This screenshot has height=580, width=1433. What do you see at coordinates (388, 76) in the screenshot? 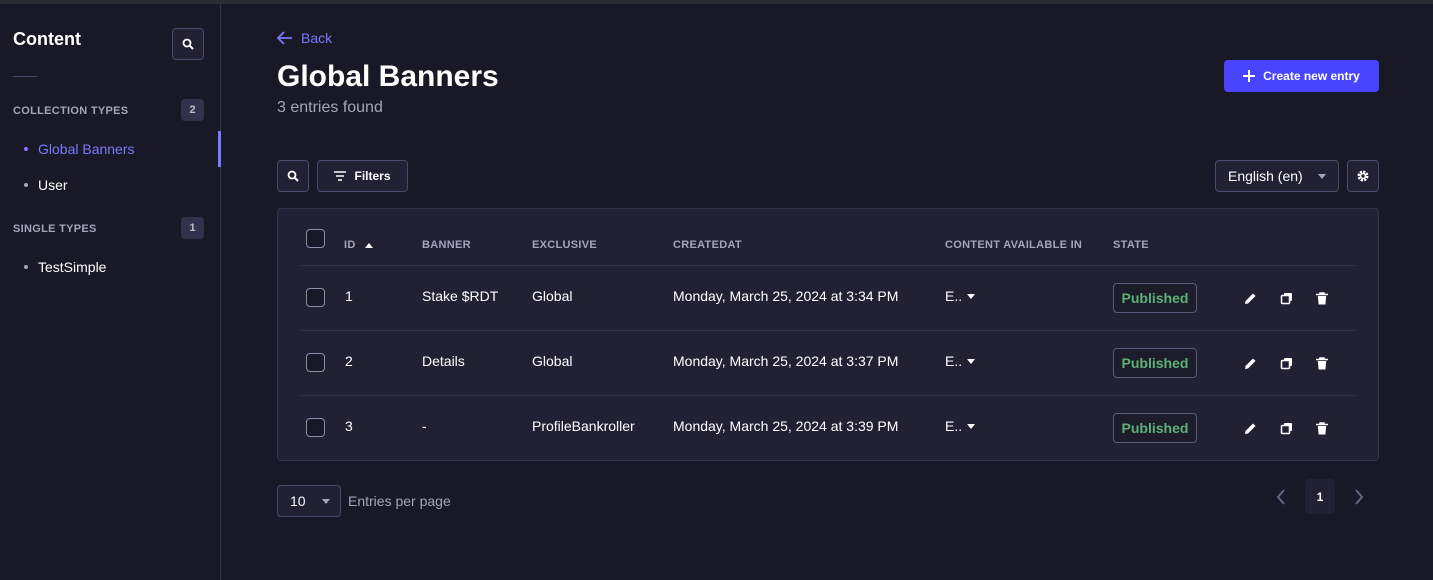
I see `page-title: Global Banners` at bounding box center [388, 76].